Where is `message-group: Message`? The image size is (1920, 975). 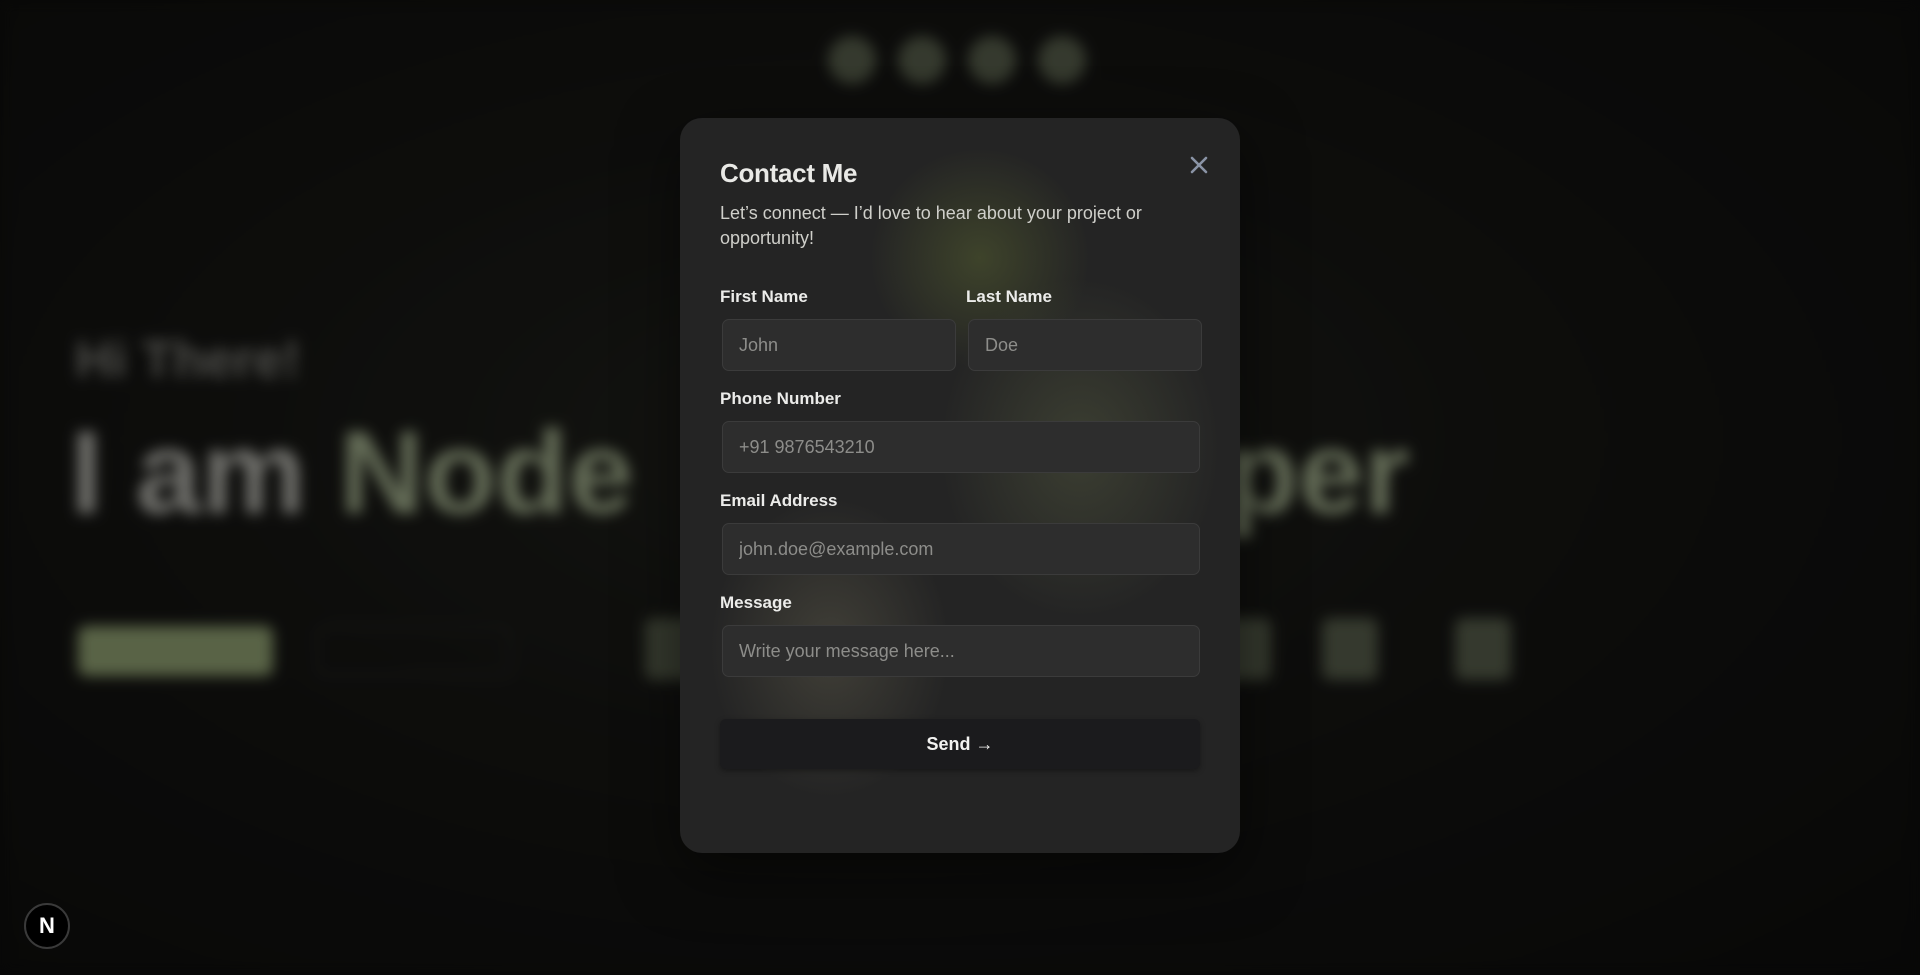
message-group: Message is located at coordinates (960, 635).